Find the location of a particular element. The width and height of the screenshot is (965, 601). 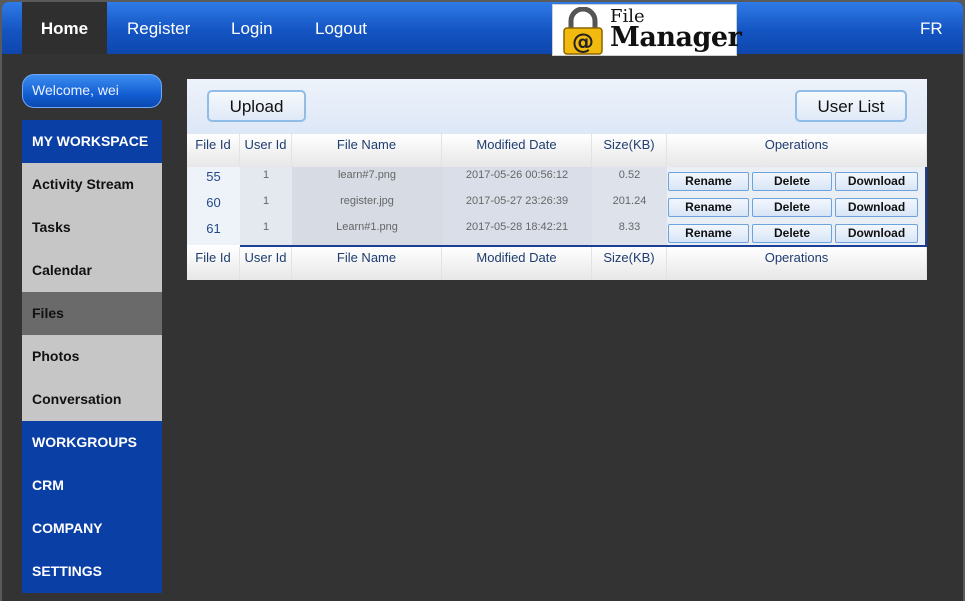

cell-size: 0.52 is located at coordinates (629, 180).